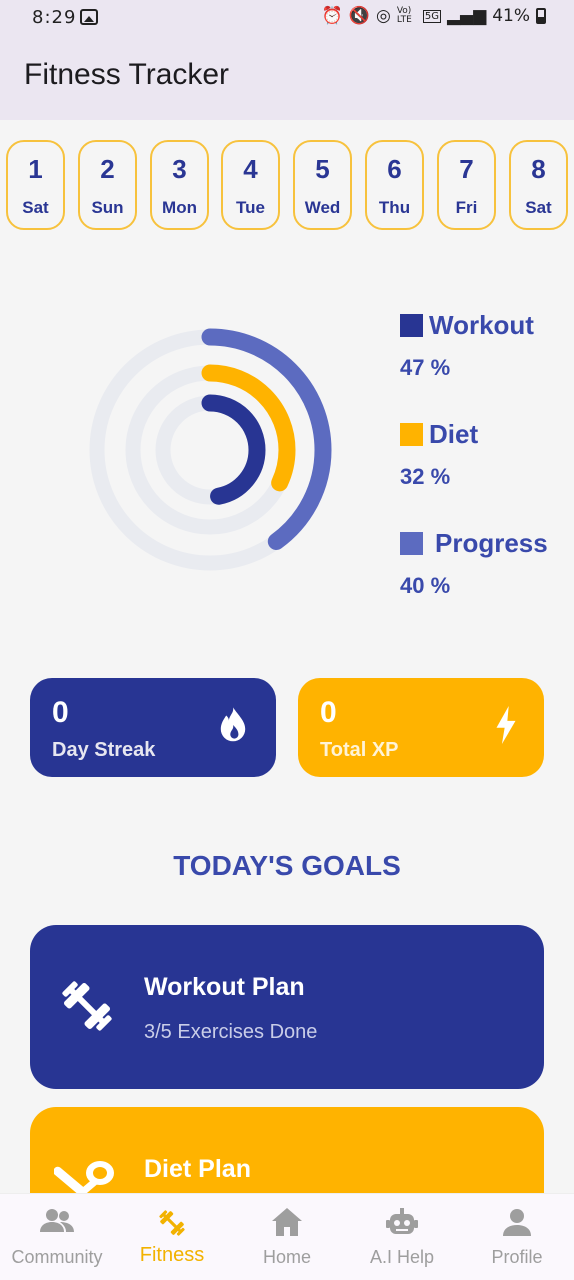 This screenshot has height=1280, width=574. Describe the element at coordinates (250, 185) in the screenshot. I see `day-chip: 4 Tue` at that location.